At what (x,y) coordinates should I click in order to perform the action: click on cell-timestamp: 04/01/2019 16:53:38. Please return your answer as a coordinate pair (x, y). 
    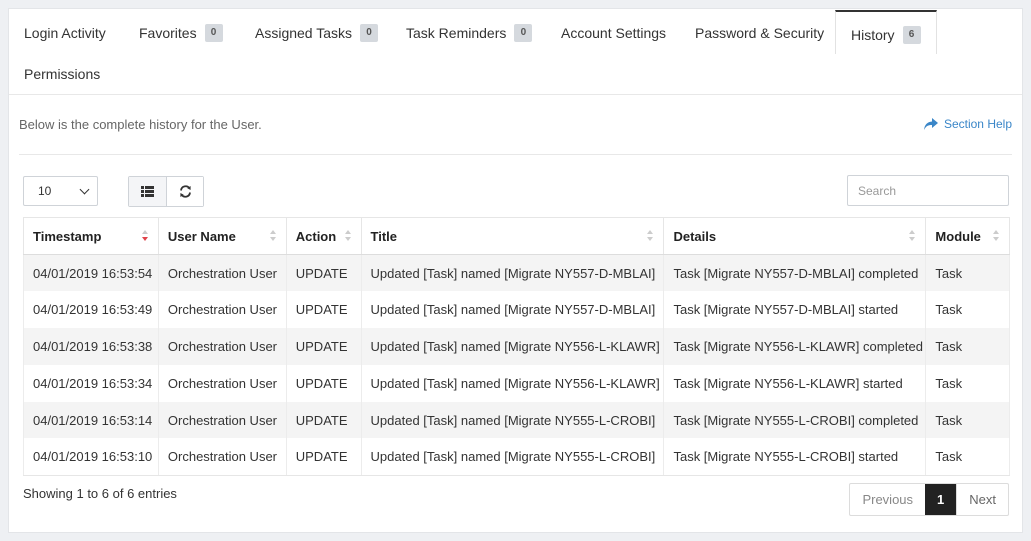
    Looking at the image, I should click on (91, 346).